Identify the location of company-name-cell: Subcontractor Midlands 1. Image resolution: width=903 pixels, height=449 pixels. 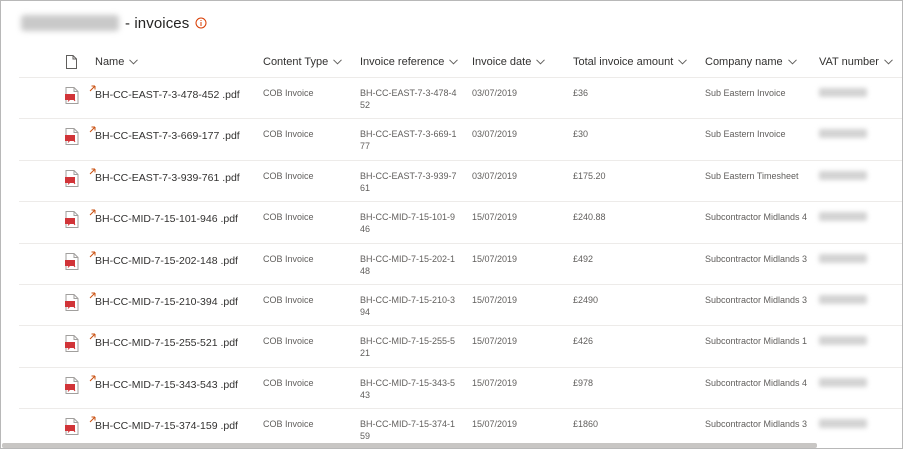
(756, 341).